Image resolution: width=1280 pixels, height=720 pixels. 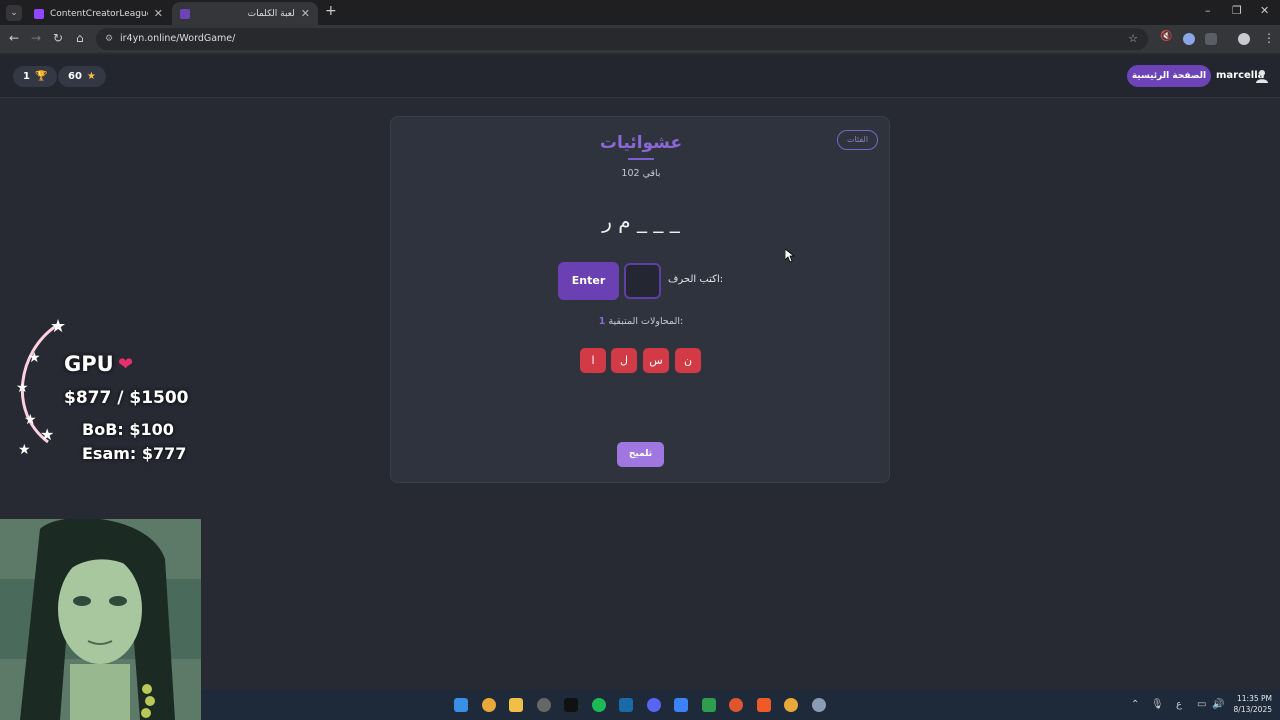 What do you see at coordinates (126, 398) in the screenshot?
I see `gpu-goal-progress: $877 / $1500` at bounding box center [126, 398].